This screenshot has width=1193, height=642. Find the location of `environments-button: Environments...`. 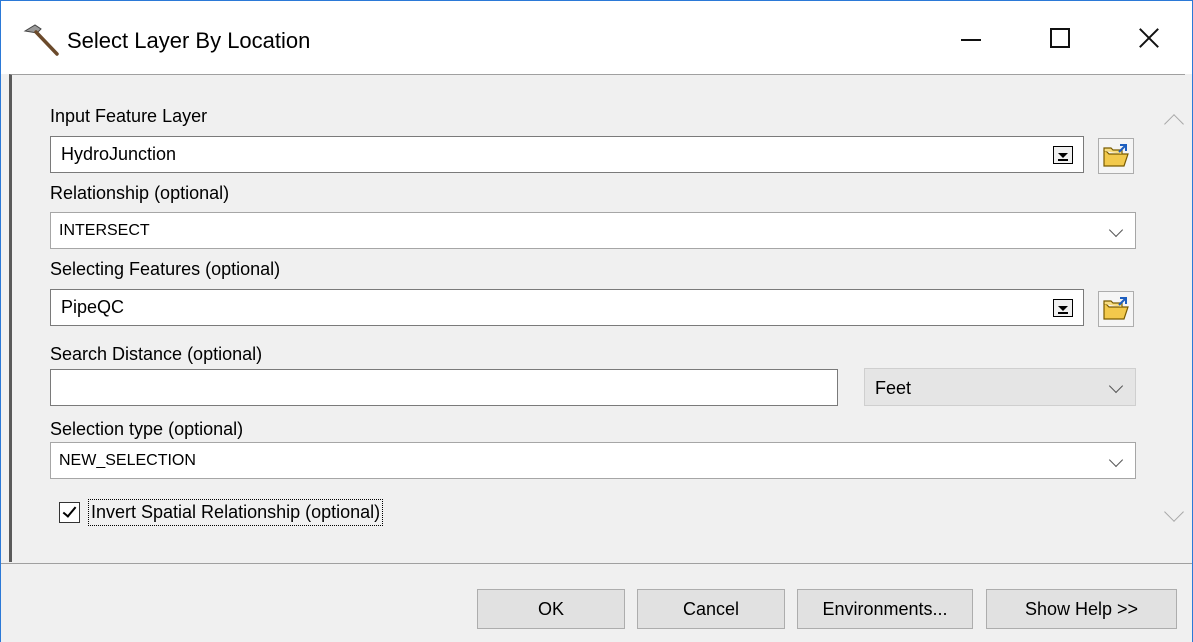

environments-button: Environments... is located at coordinates (885, 609).